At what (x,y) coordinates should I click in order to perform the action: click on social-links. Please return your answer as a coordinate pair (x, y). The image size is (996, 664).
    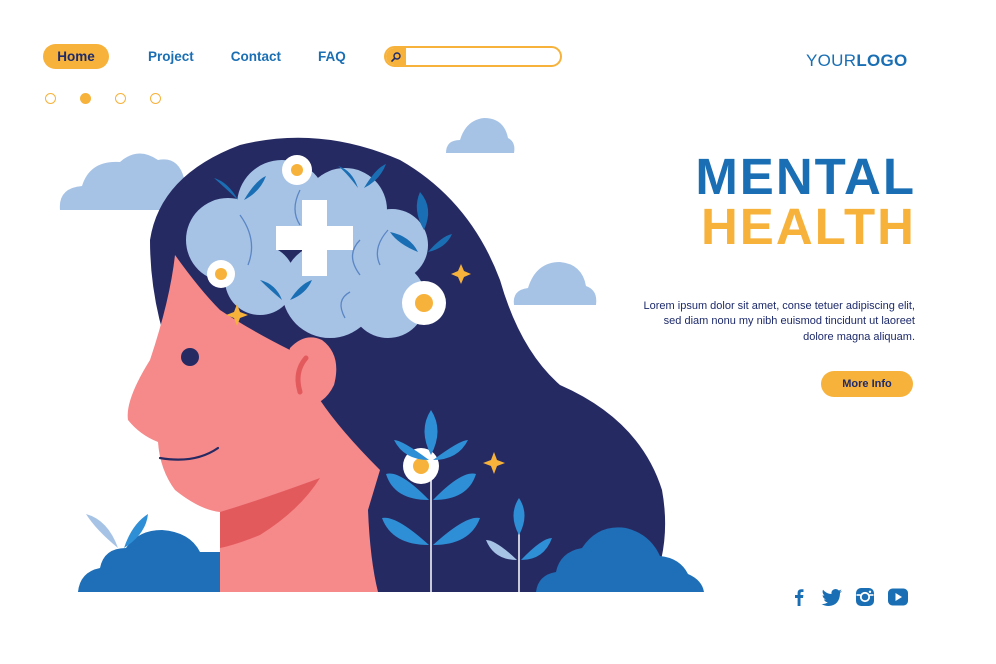
    Looking at the image, I should click on (854, 597).